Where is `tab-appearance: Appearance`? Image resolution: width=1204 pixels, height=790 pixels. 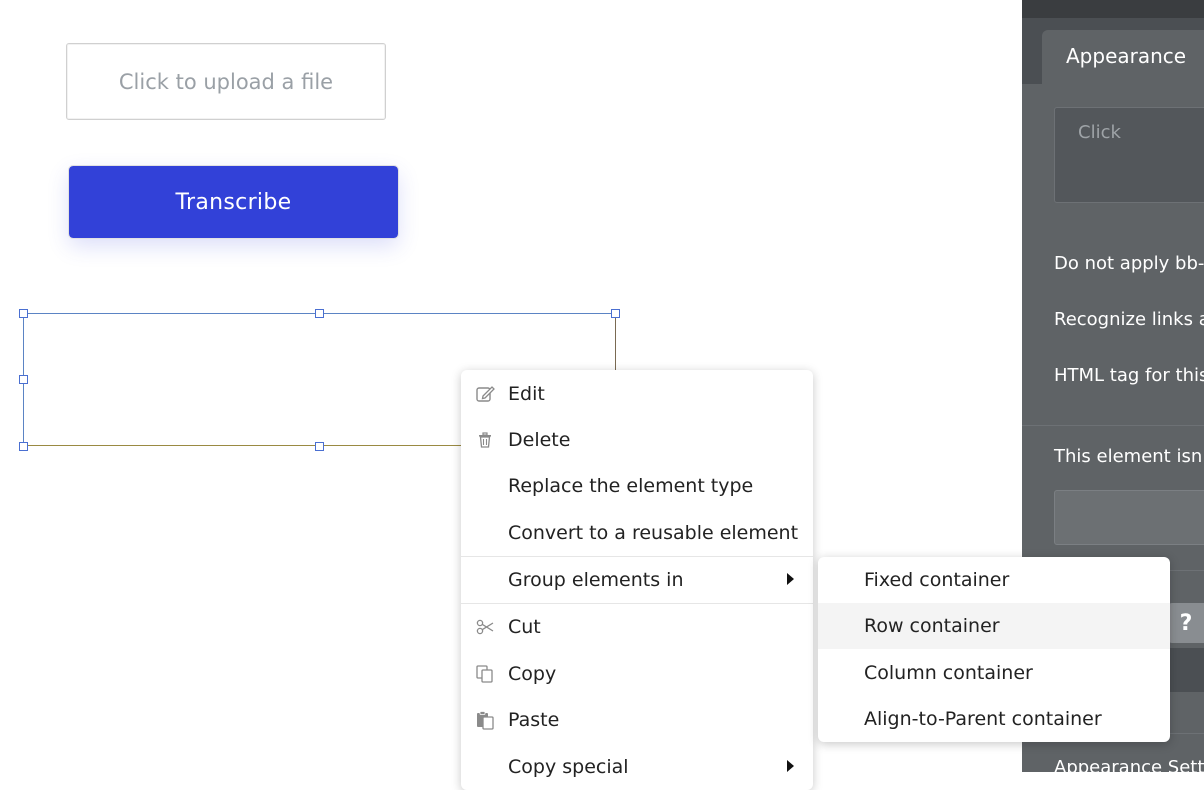 tab-appearance: Appearance is located at coordinates (1123, 57).